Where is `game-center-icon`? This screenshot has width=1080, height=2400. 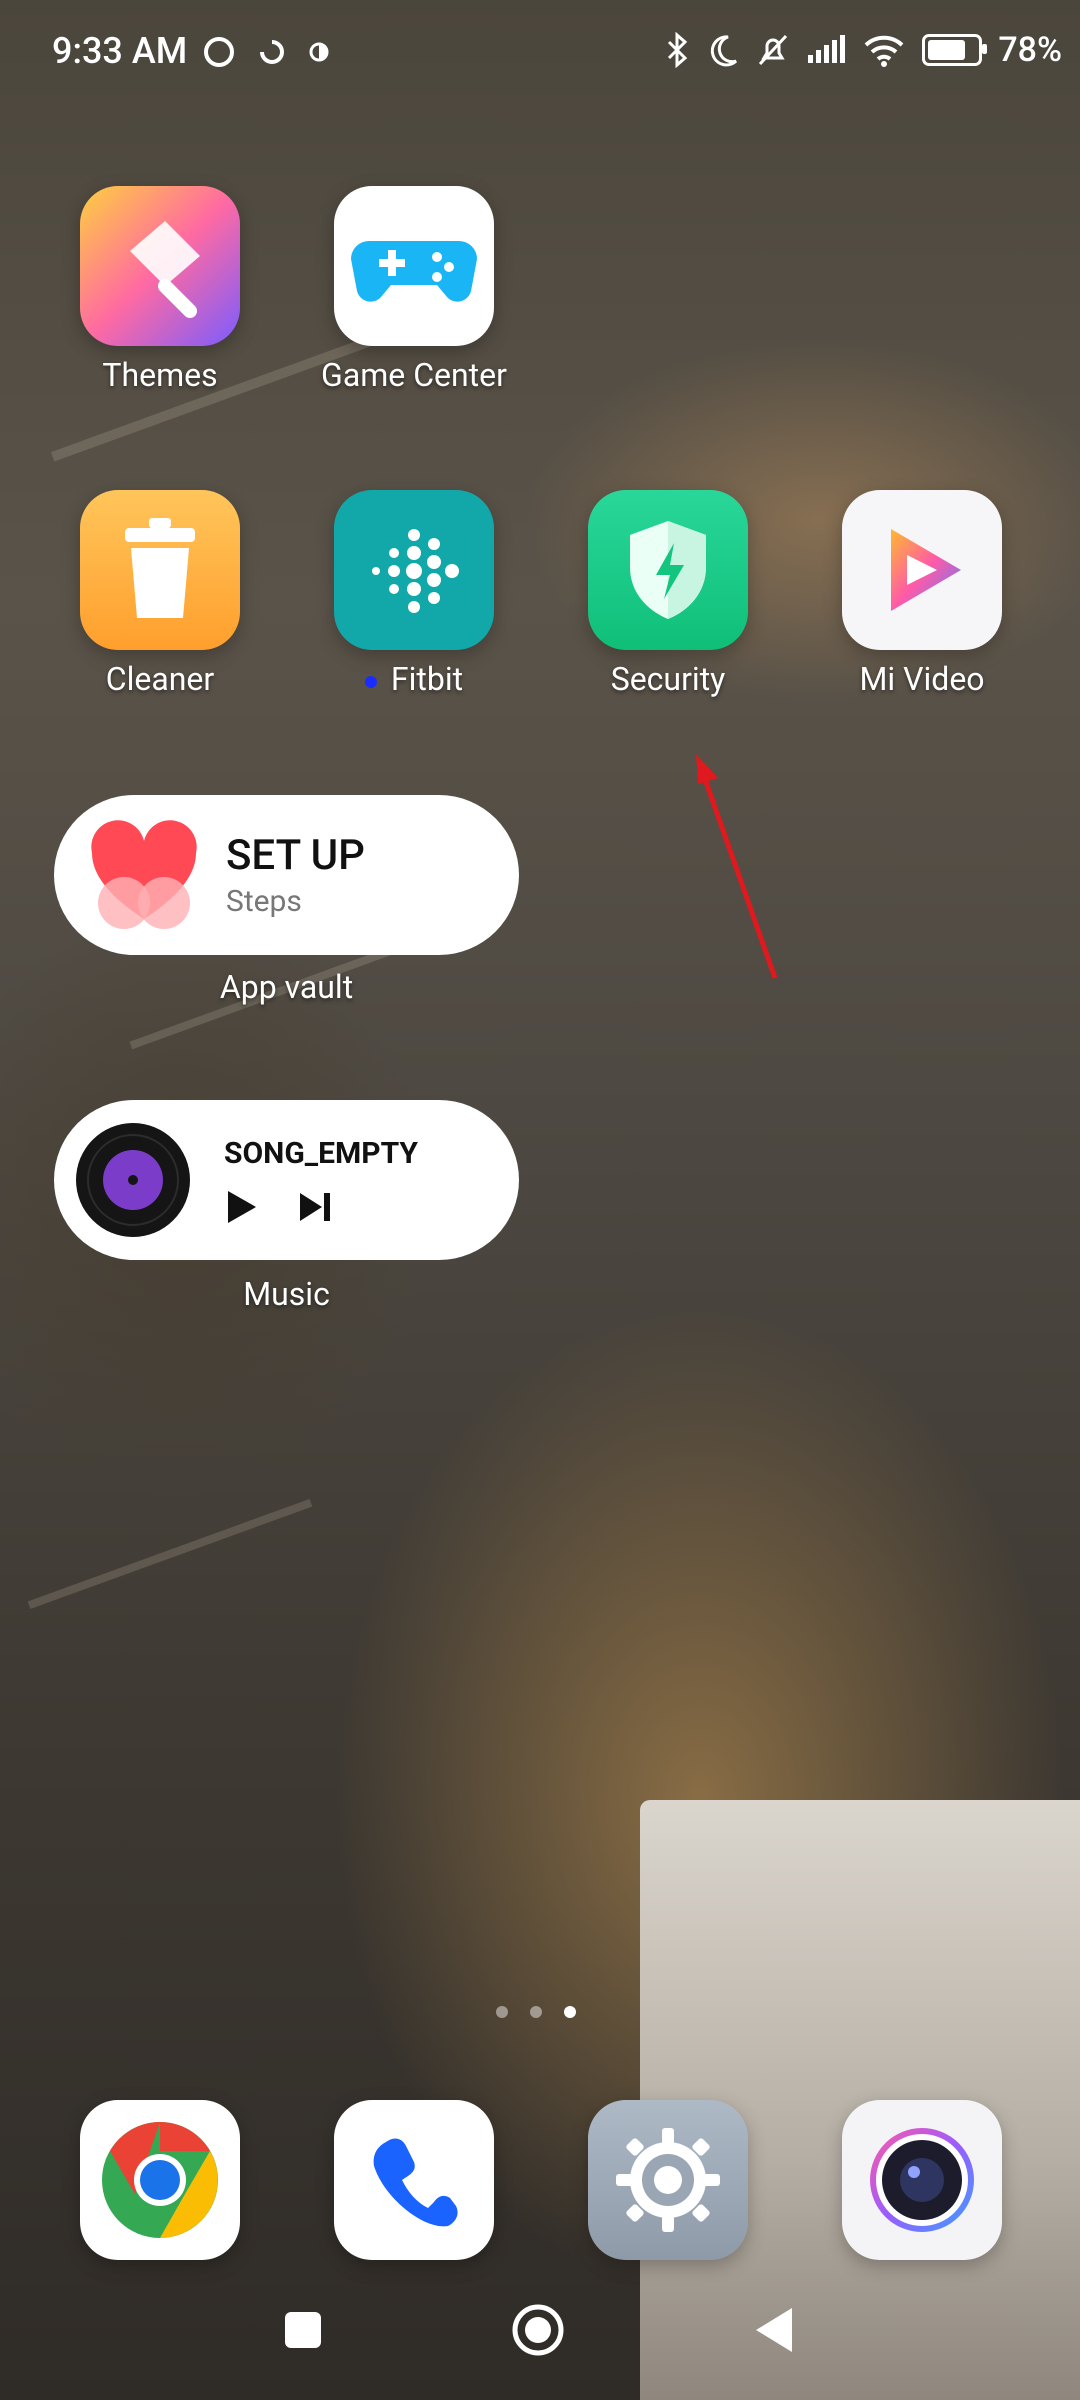
game-center-icon is located at coordinates (414, 266).